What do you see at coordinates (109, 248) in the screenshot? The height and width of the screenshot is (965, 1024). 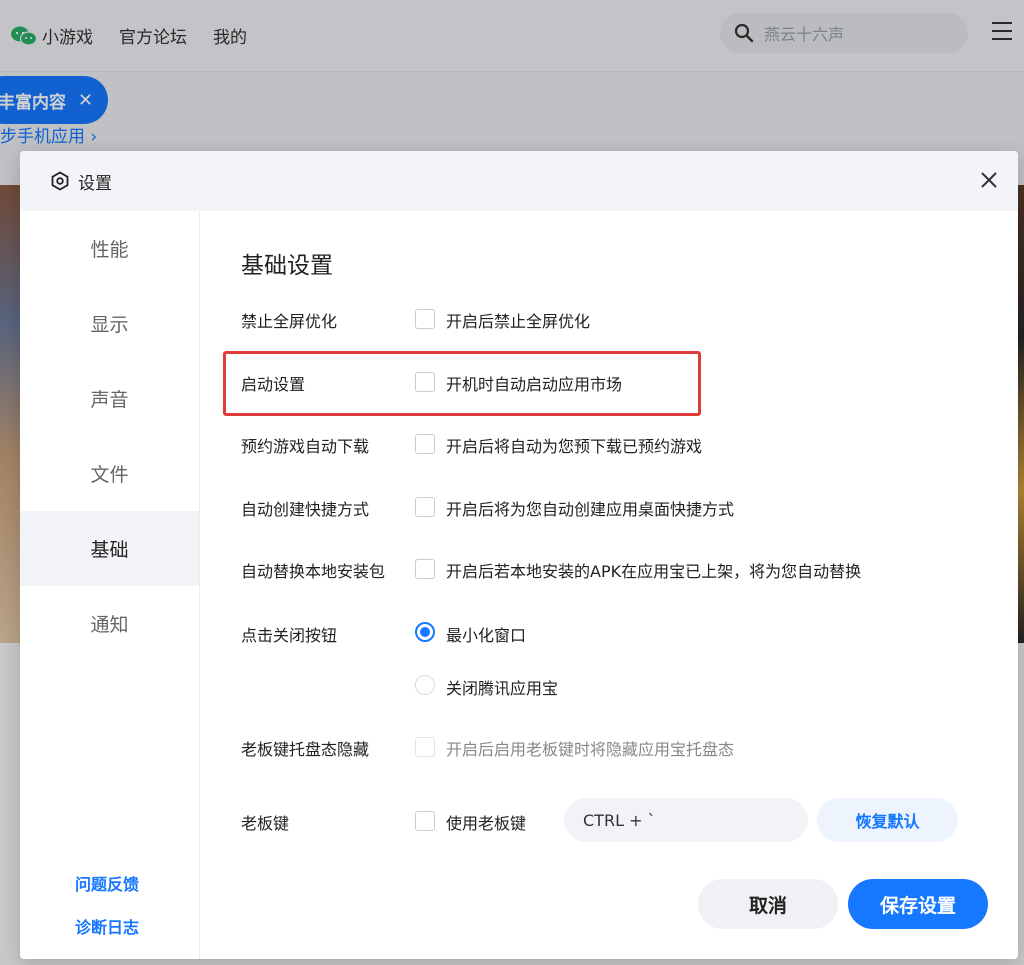 I see `sidebar-item-performance: 性能` at bounding box center [109, 248].